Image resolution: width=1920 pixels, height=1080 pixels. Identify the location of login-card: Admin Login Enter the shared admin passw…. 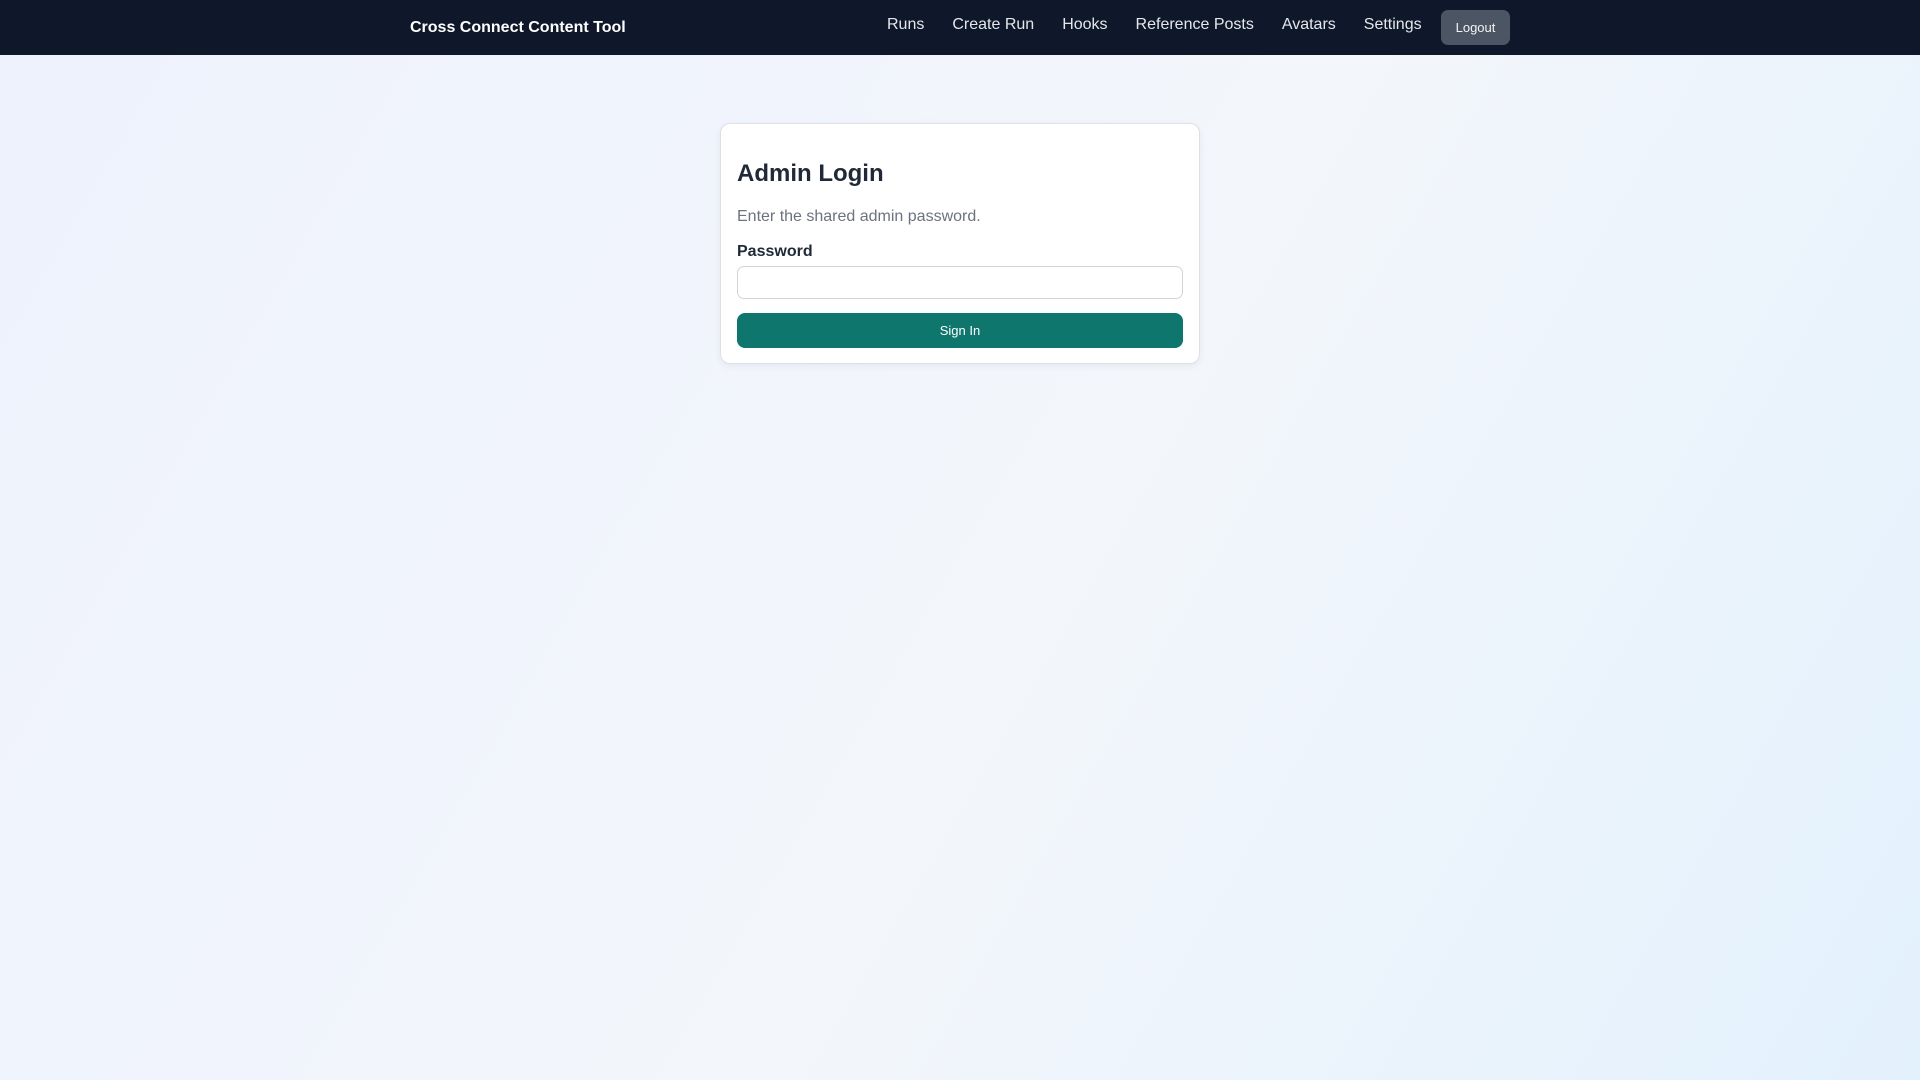
(960, 243).